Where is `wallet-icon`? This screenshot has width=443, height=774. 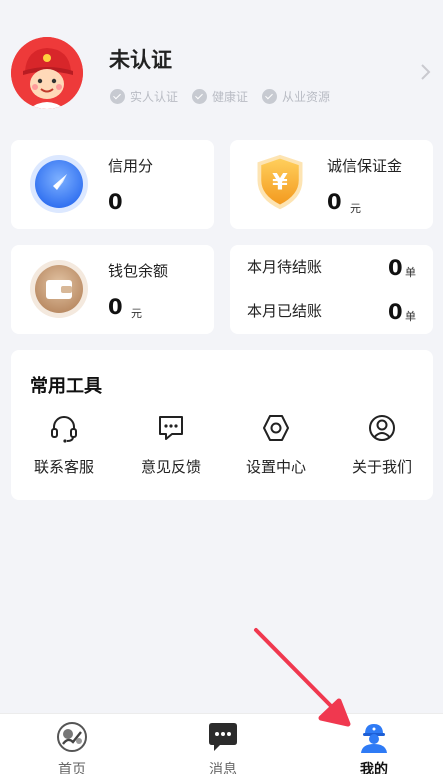 wallet-icon is located at coordinates (59, 289).